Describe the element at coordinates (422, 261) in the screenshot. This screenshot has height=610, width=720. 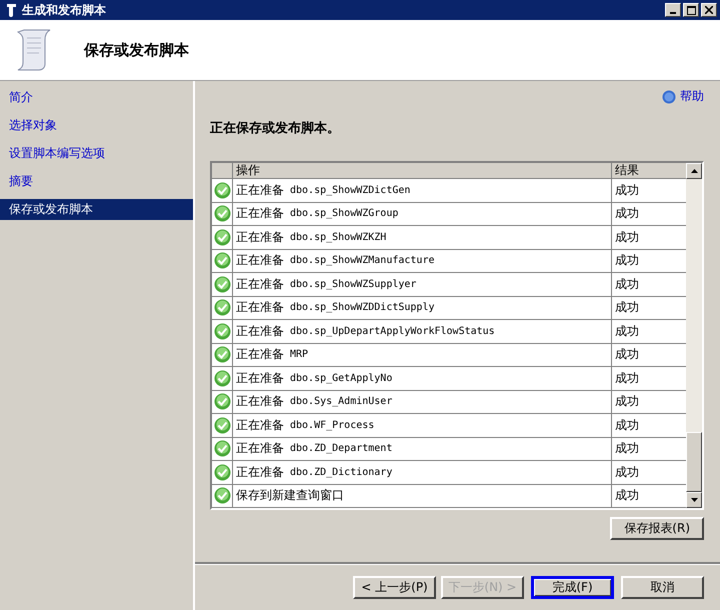
I see `table-cell: 正在准备 dbo.sp_ShowWZManufacture` at that location.